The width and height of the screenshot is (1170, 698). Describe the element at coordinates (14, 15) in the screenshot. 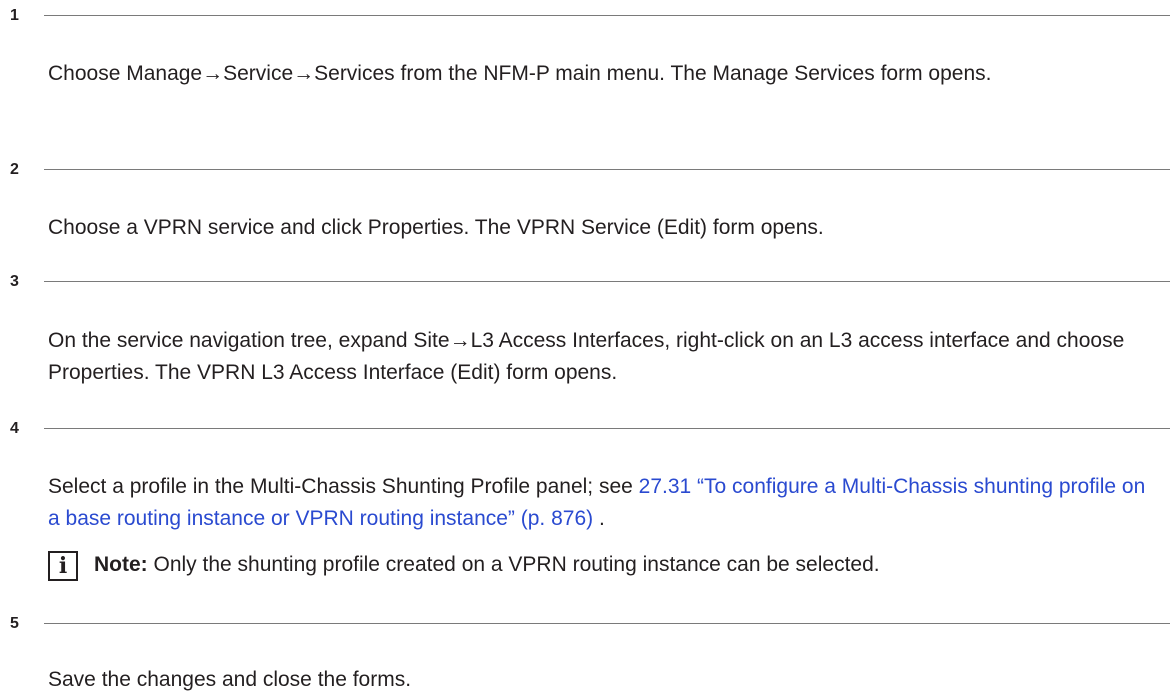

I see `step-number: 1` at that location.